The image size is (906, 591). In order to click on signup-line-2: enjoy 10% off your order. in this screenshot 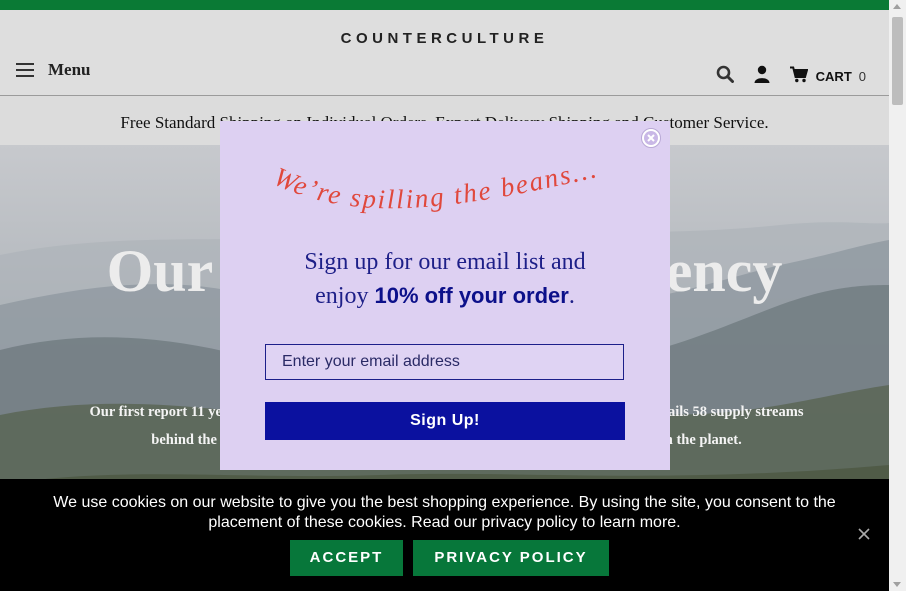, I will do `click(445, 296)`.